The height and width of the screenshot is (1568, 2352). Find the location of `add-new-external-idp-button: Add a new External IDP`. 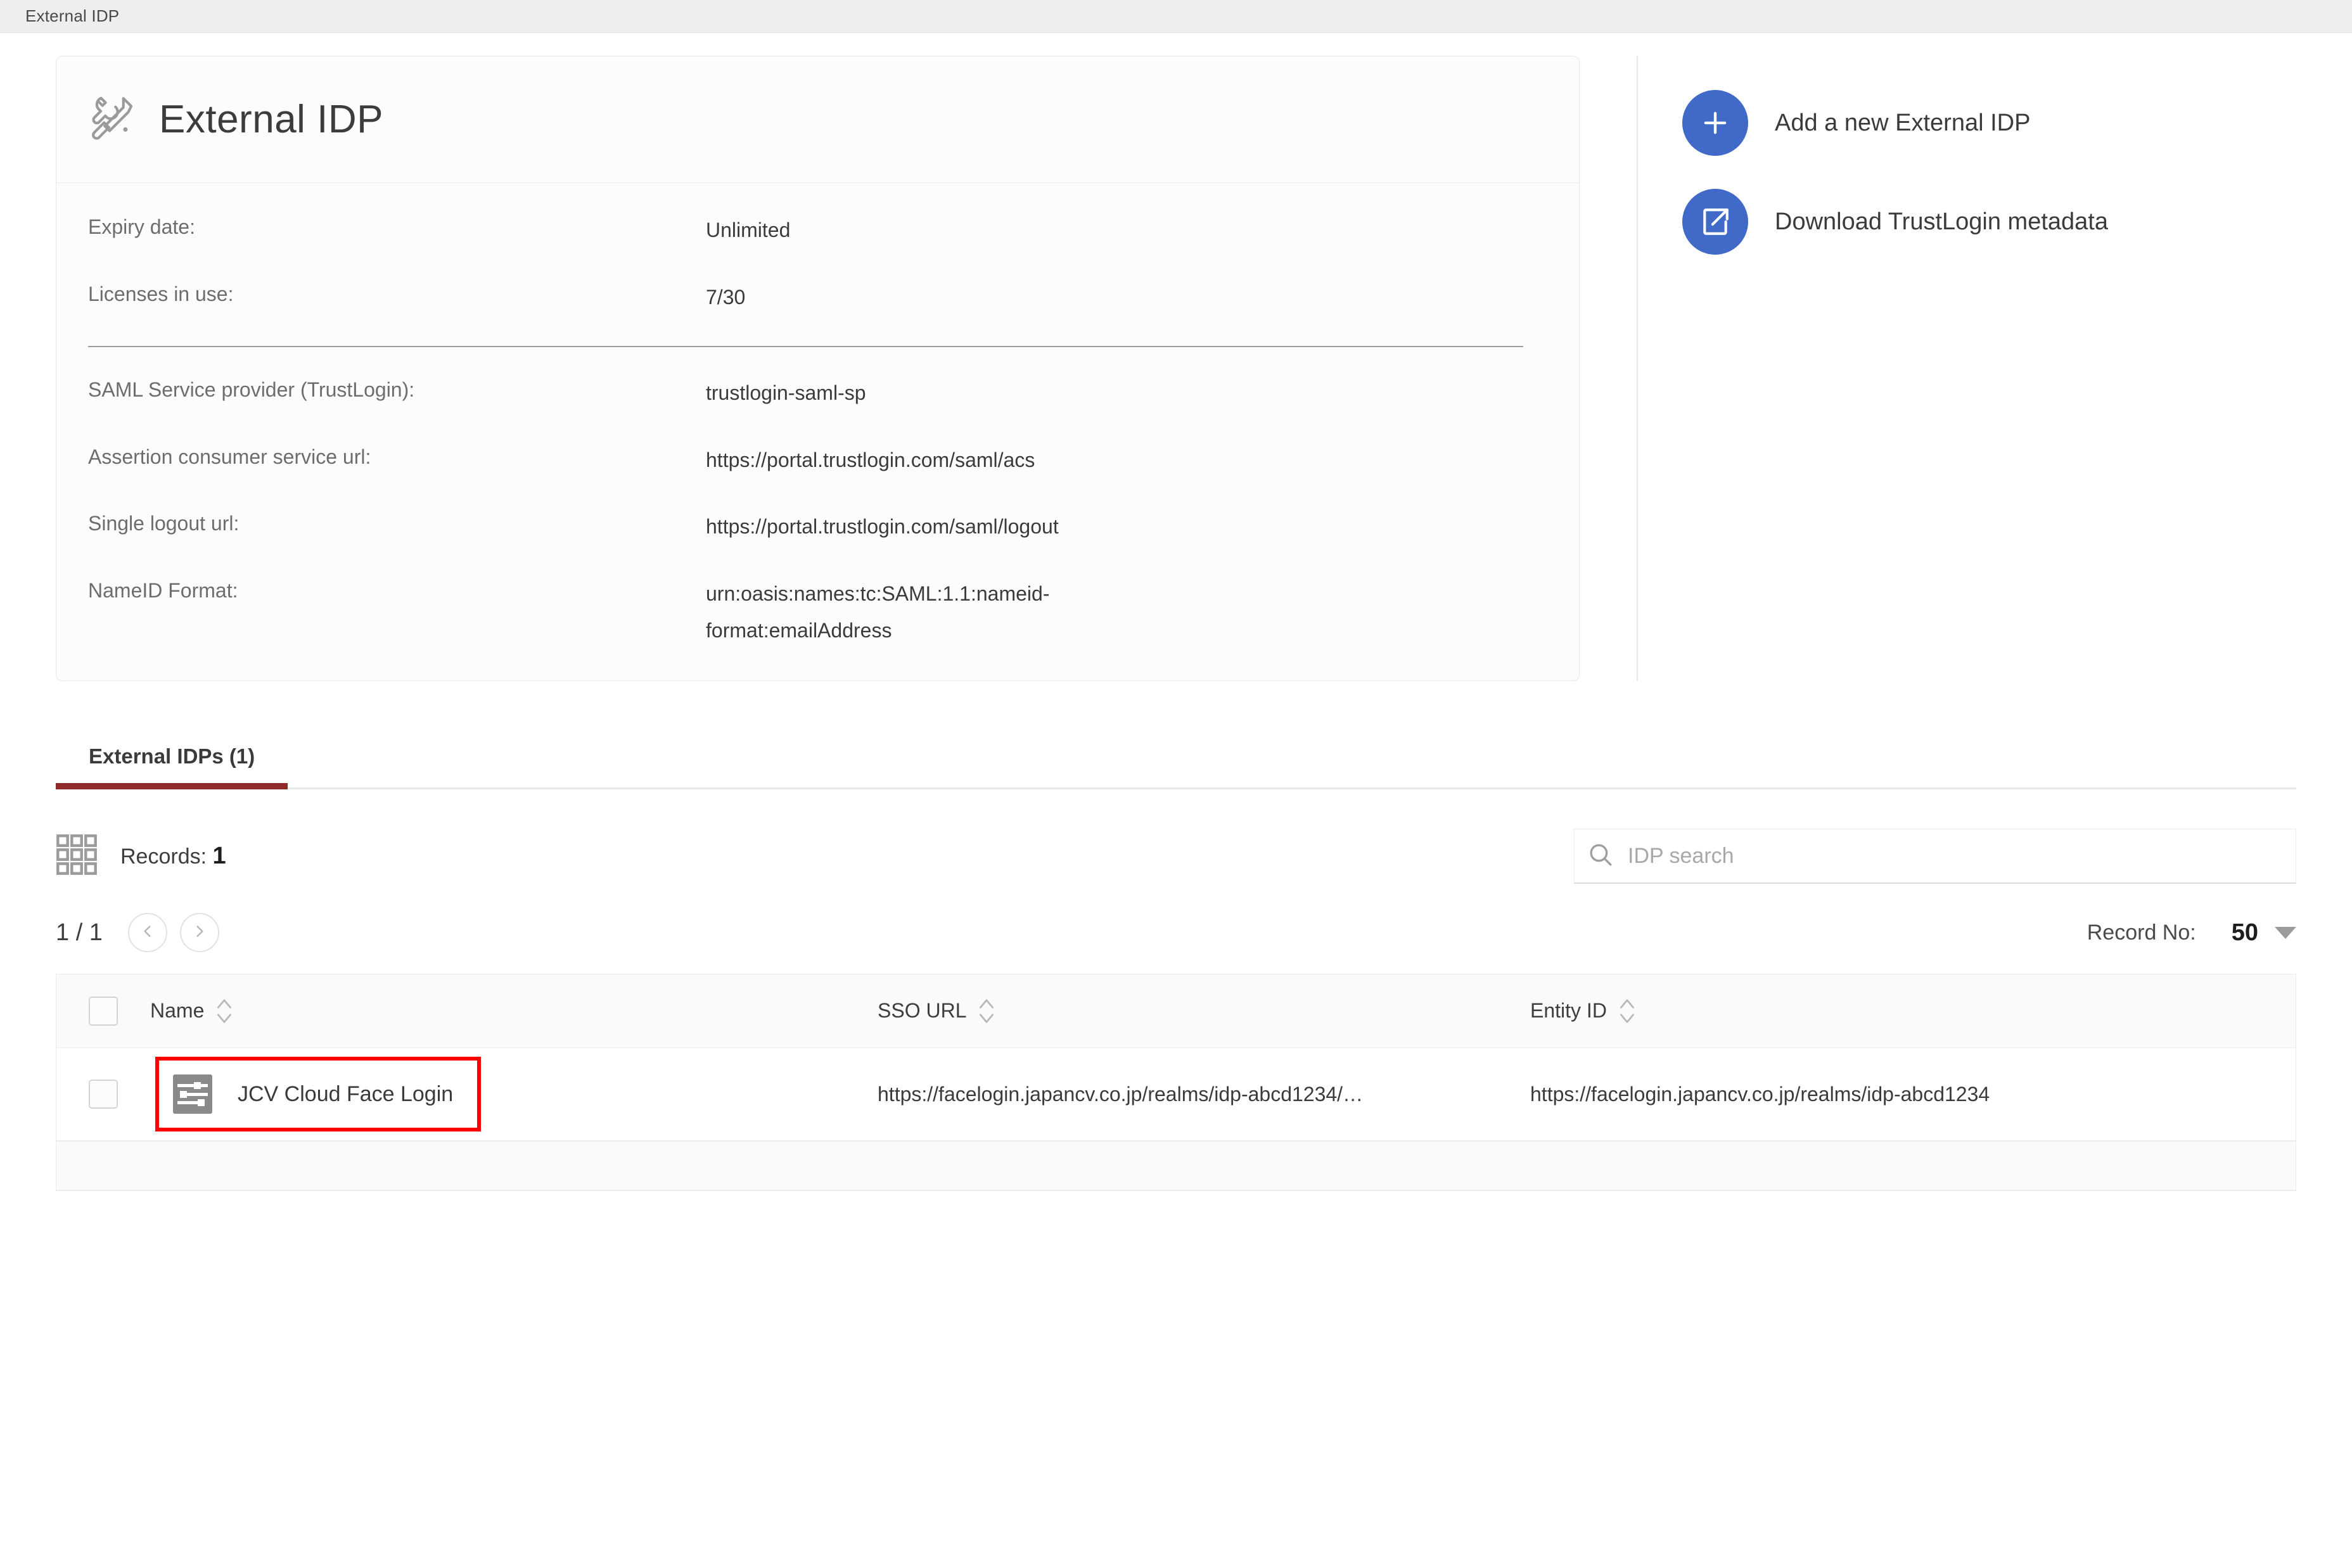

add-new-external-idp-button: Add a new External IDP is located at coordinates (1895, 123).